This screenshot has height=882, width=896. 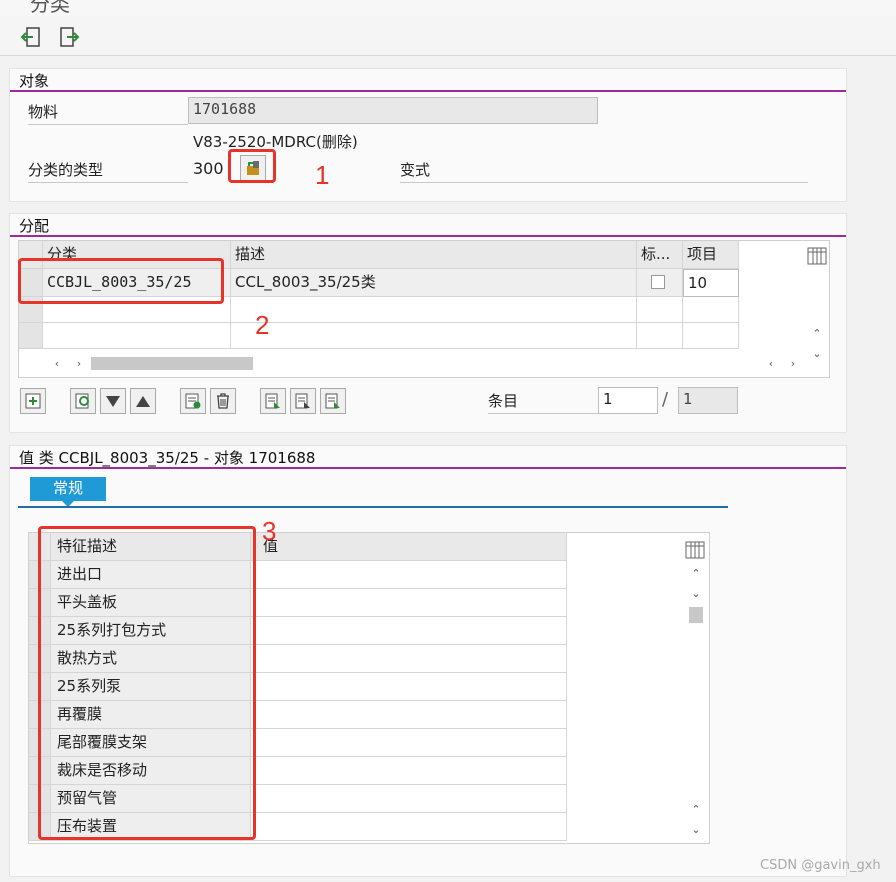 I want to click on title-bar: 分类, so click(x=448, y=8).